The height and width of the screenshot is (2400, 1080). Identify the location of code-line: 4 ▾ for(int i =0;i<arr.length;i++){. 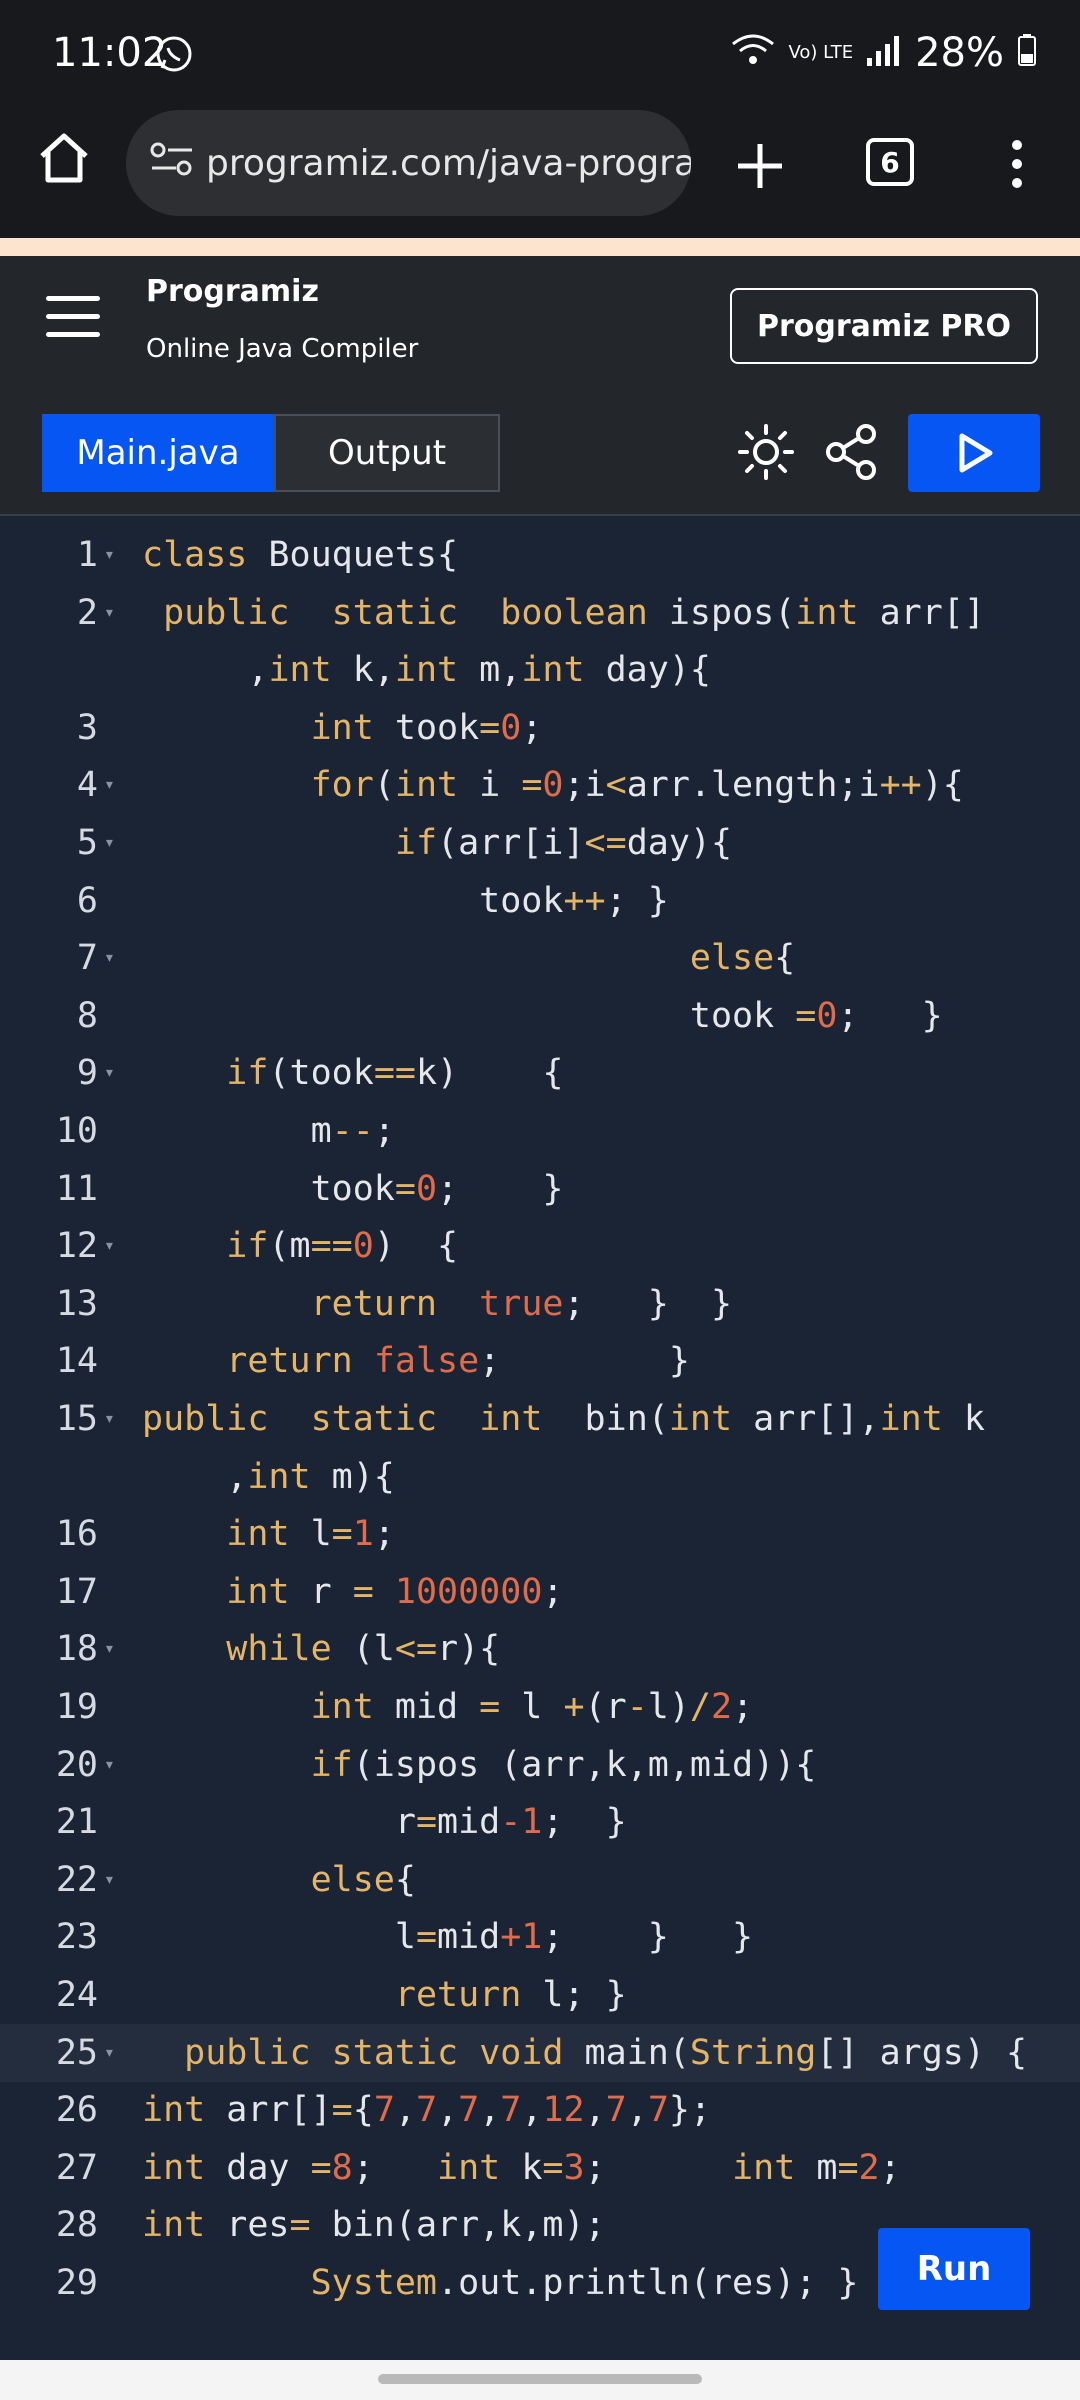
(540, 785).